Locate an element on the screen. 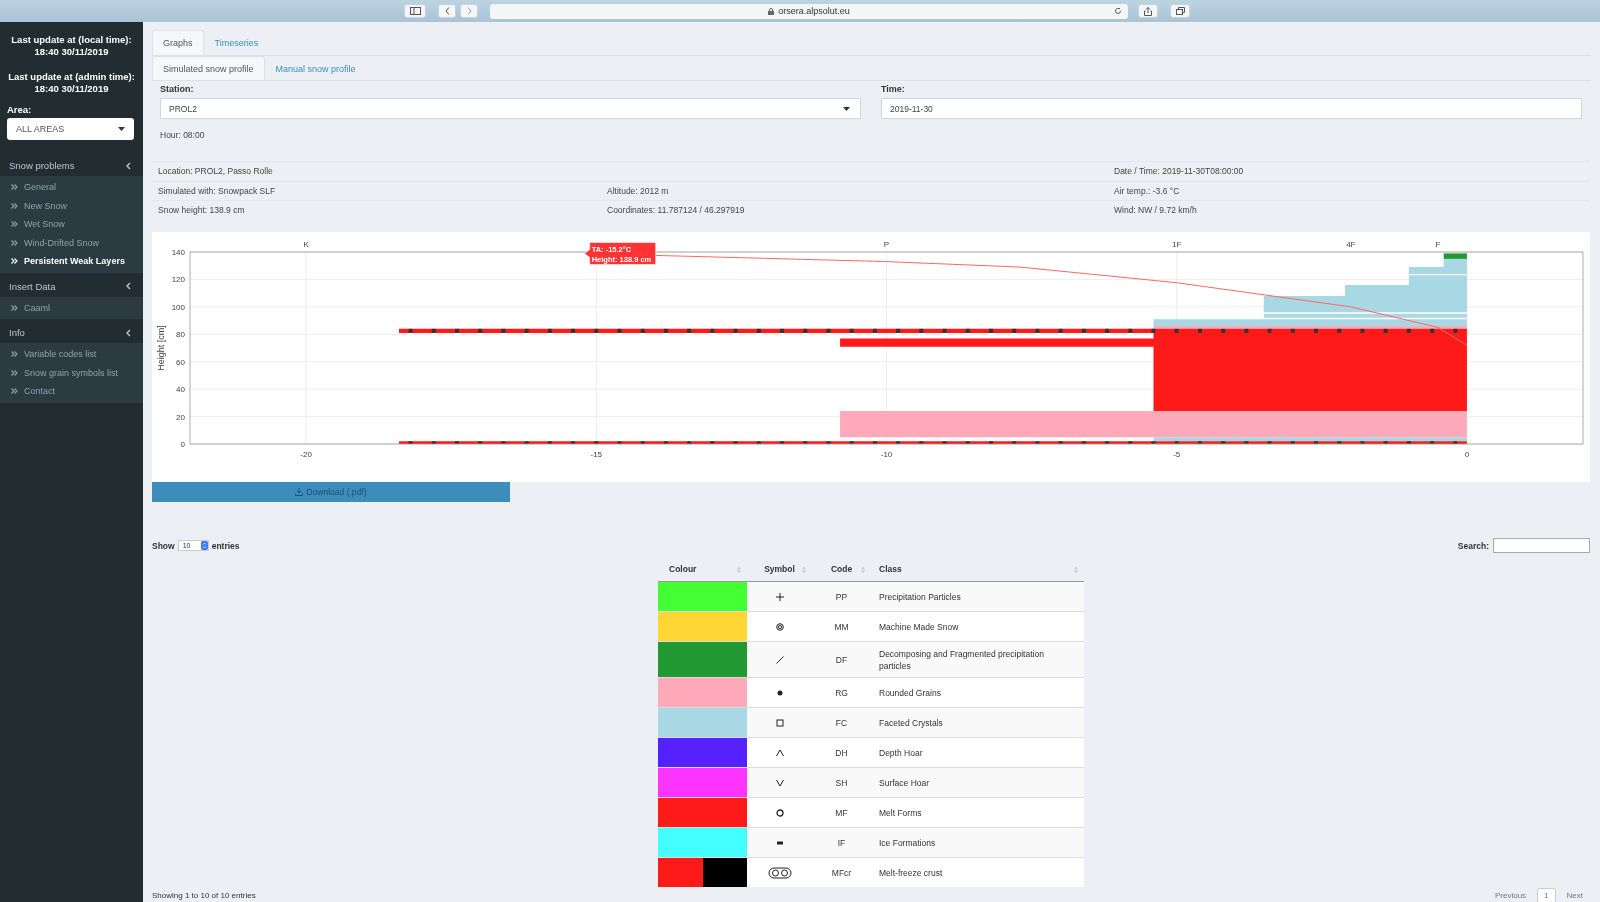  v-icon is located at coordinates (779, 782).